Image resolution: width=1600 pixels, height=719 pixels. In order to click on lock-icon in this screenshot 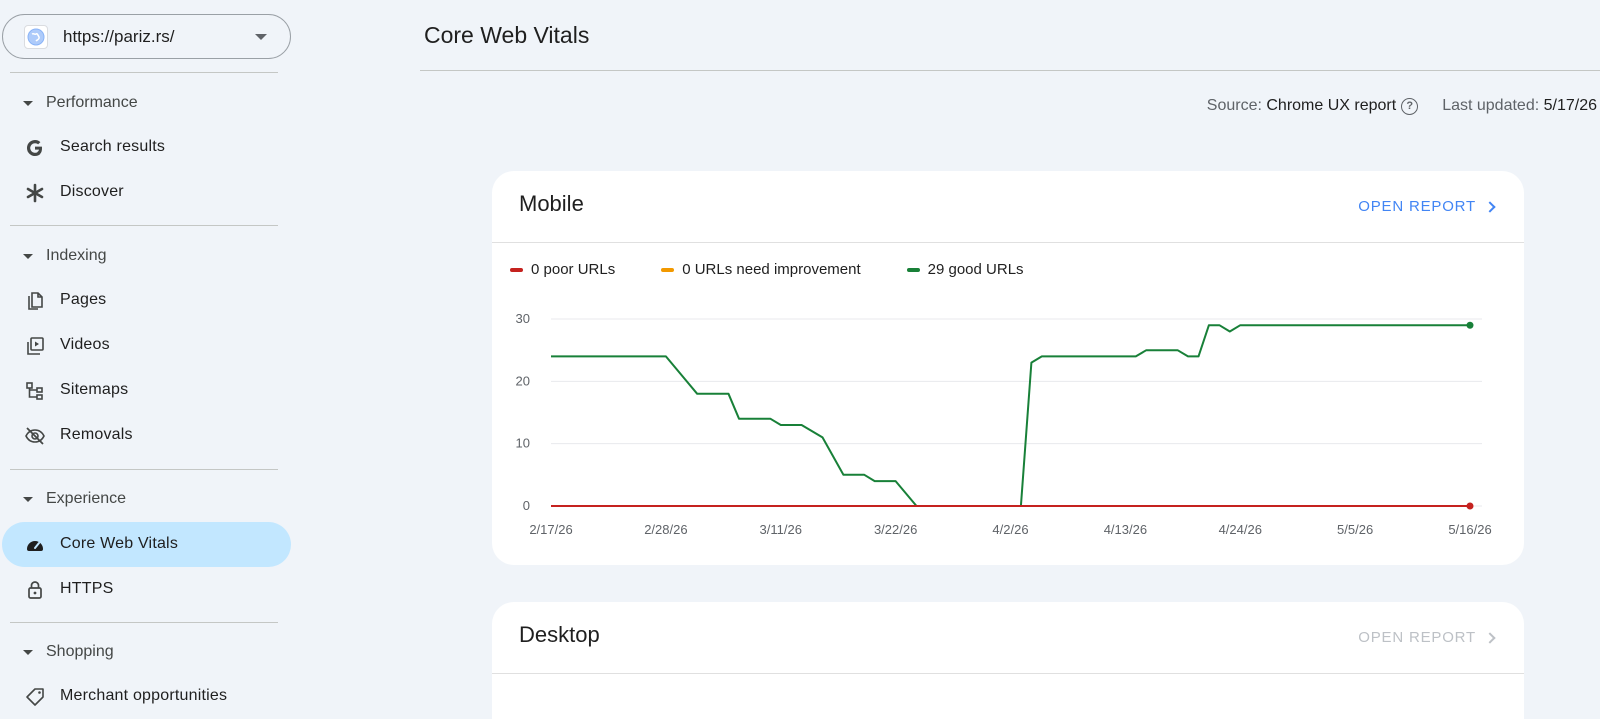, I will do `click(35, 590)`.